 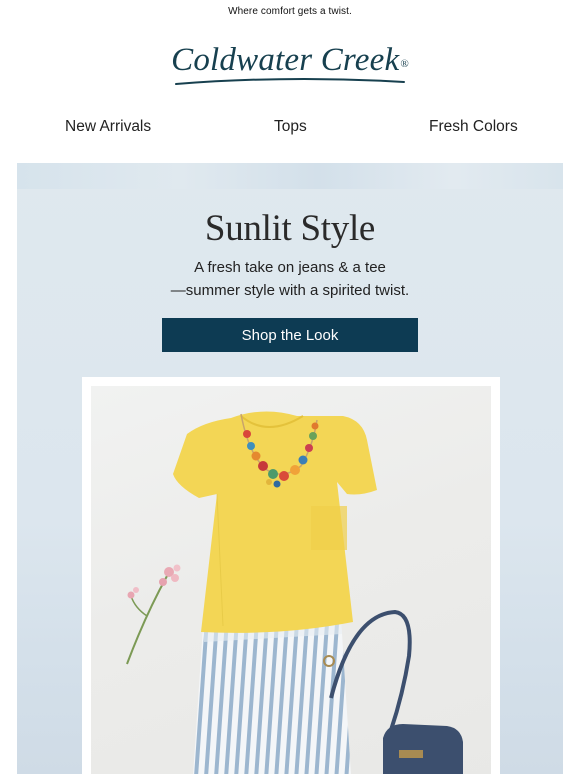 I want to click on hero-title: Sunlit Style, so click(x=290, y=228).